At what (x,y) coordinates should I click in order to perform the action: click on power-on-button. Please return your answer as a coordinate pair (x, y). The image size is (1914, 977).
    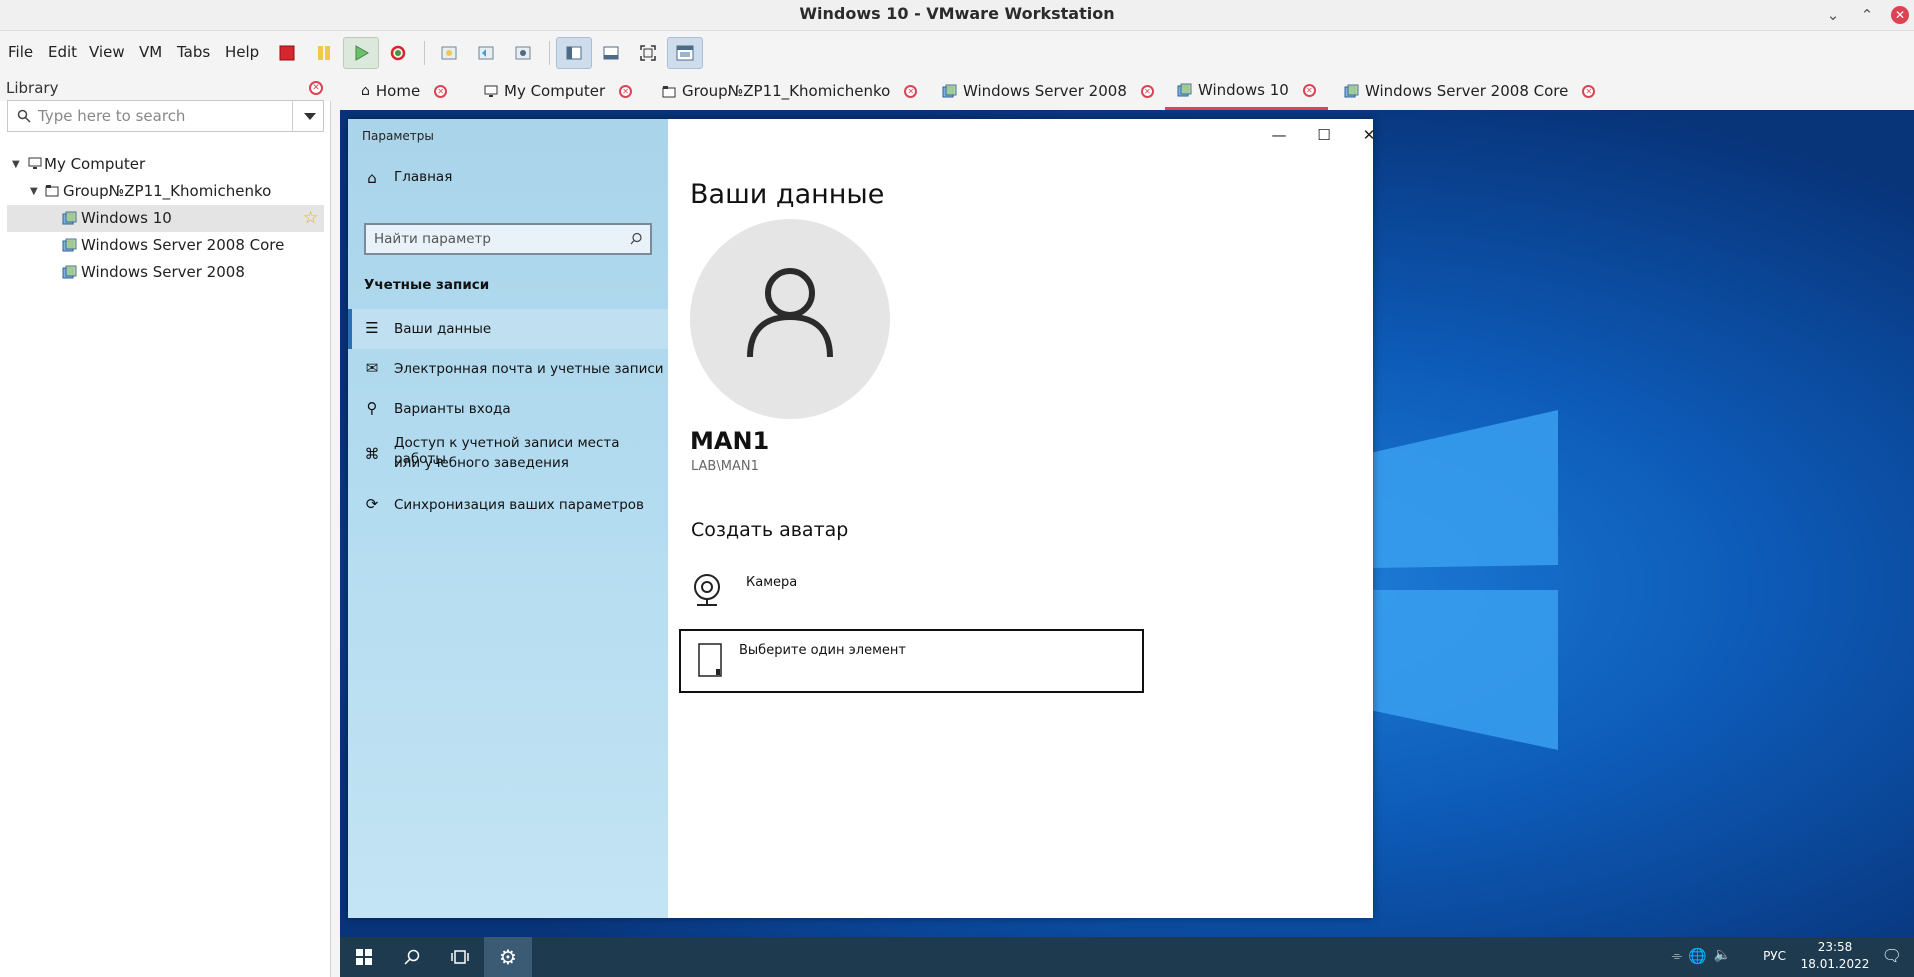
    Looking at the image, I should click on (361, 53).